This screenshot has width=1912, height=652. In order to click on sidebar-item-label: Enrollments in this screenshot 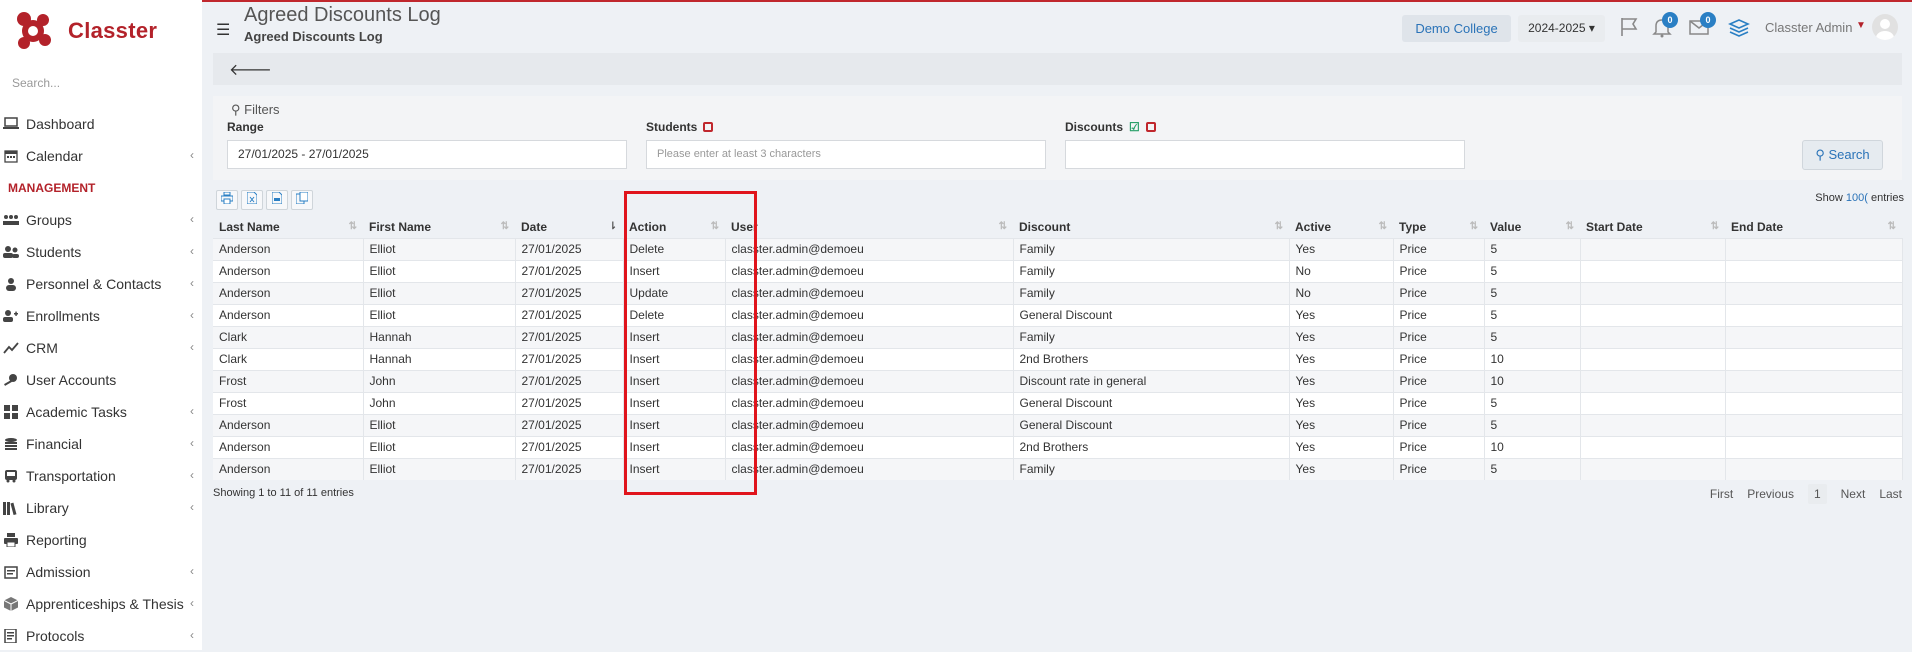, I will do `click(63, 316)`.